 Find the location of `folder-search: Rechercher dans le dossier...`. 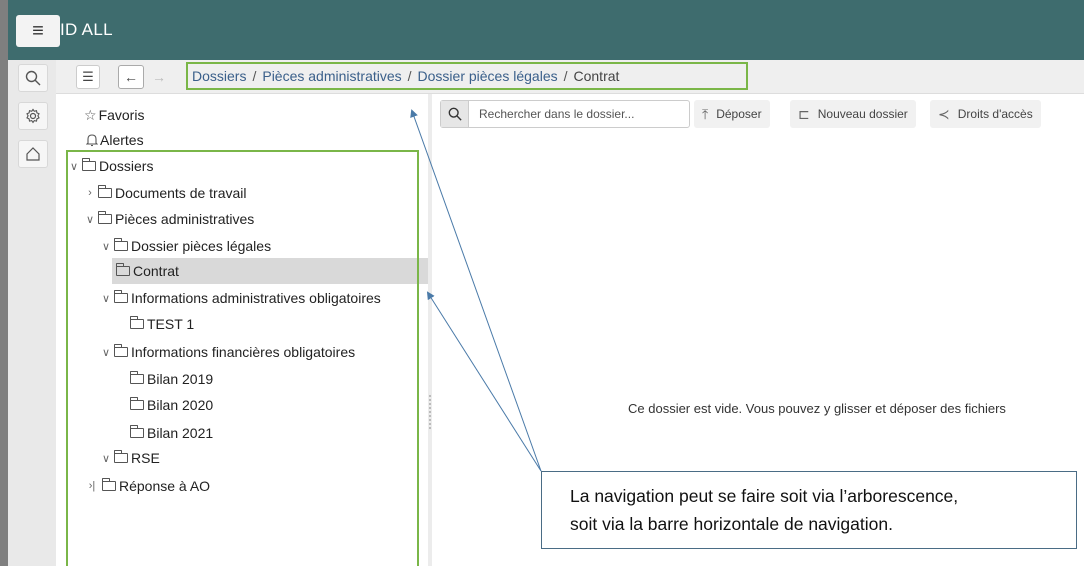

folder-search: Rechercher dans le dossier... is located at coordinates (565, 114).